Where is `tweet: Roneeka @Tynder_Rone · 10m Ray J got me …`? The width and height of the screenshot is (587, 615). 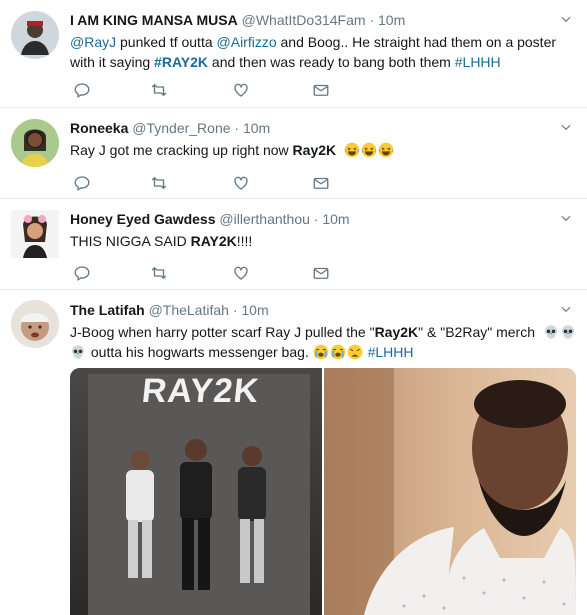 tweet: Roneeka @Tynder_Rone · 10m Ray J got me … is located at coordinates (293, 153).